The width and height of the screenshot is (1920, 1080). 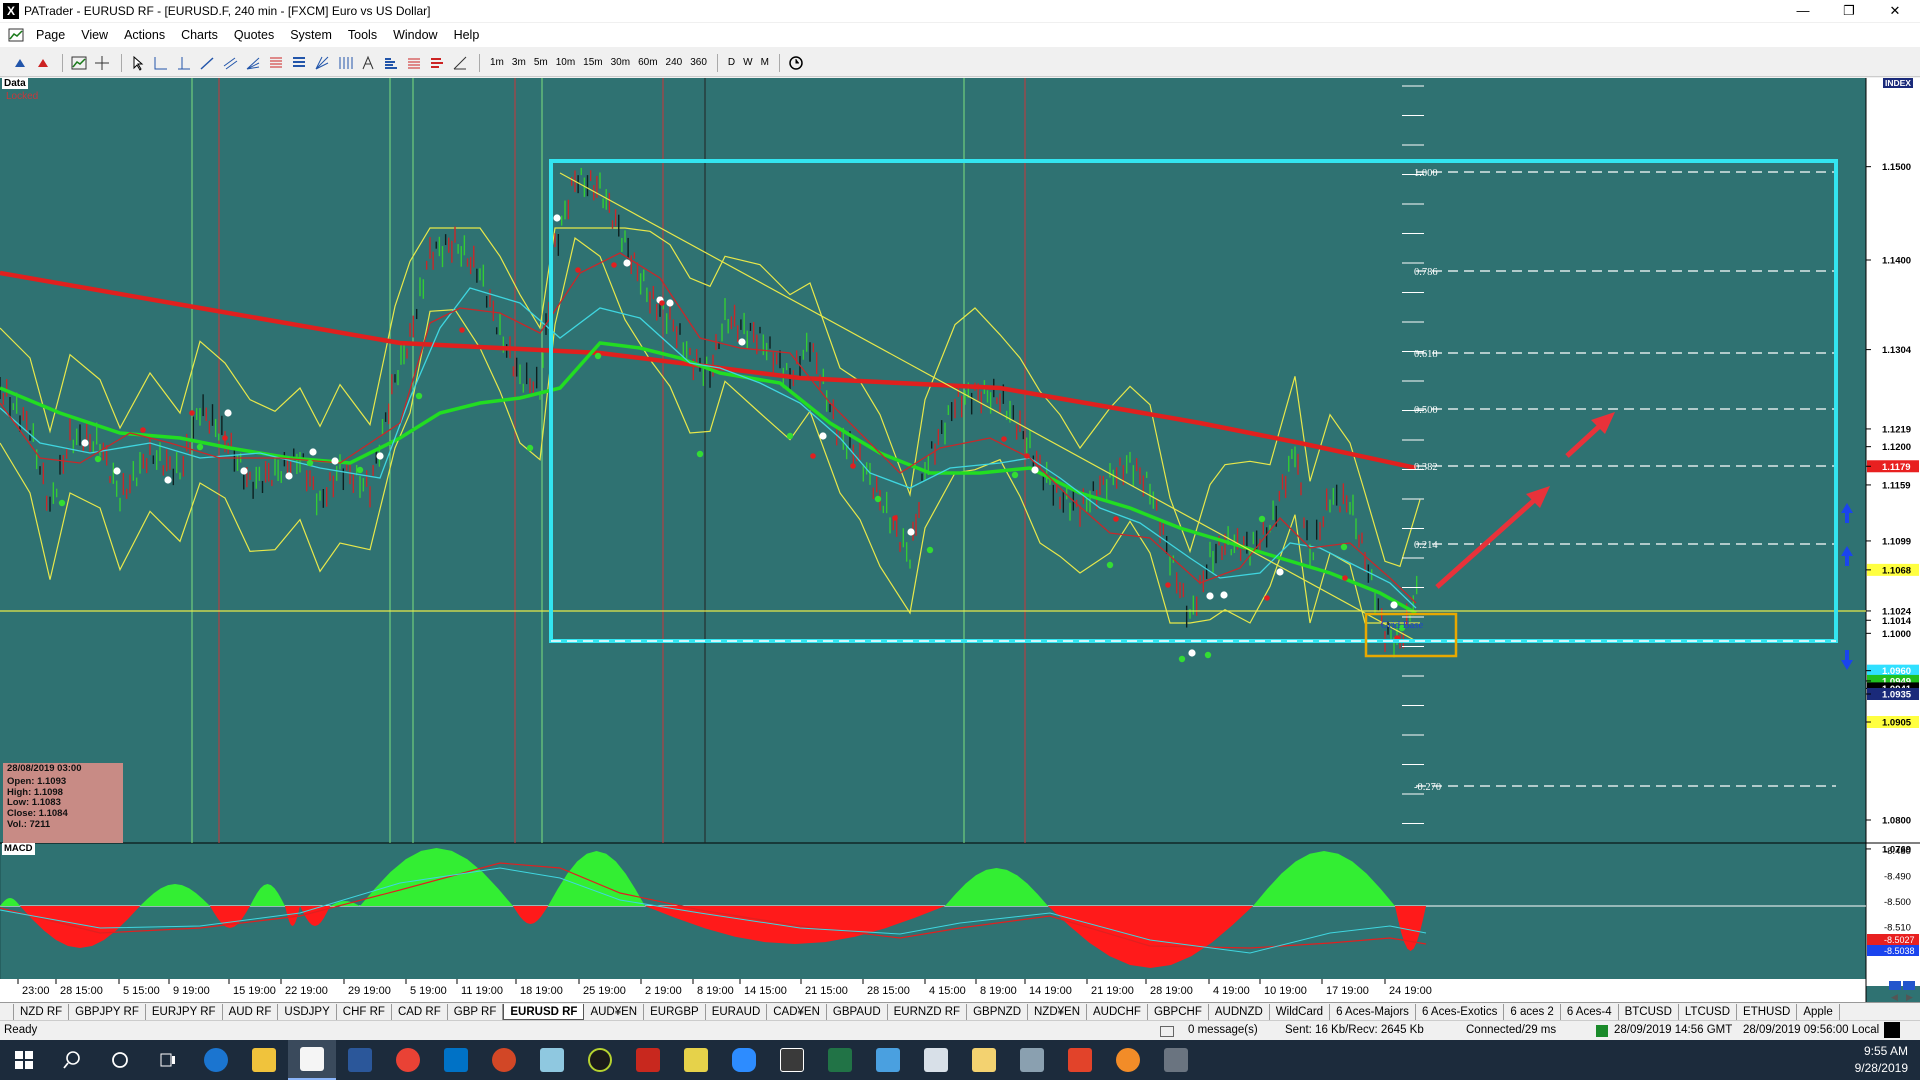 What do you see at coordinates (1300, 1011) in the screenshot?
I see `tab-wildcard: WildCard` at bounding box center [1300, 1011].